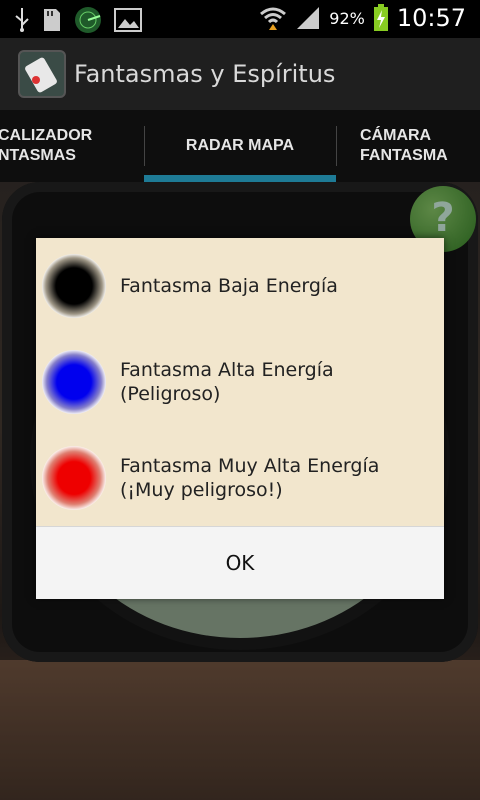 This screenshot has height=800, width=480. Describe the element at coordinates (74, 286) in the screenshot. I see `low-energy-ghost-icon` at that location.